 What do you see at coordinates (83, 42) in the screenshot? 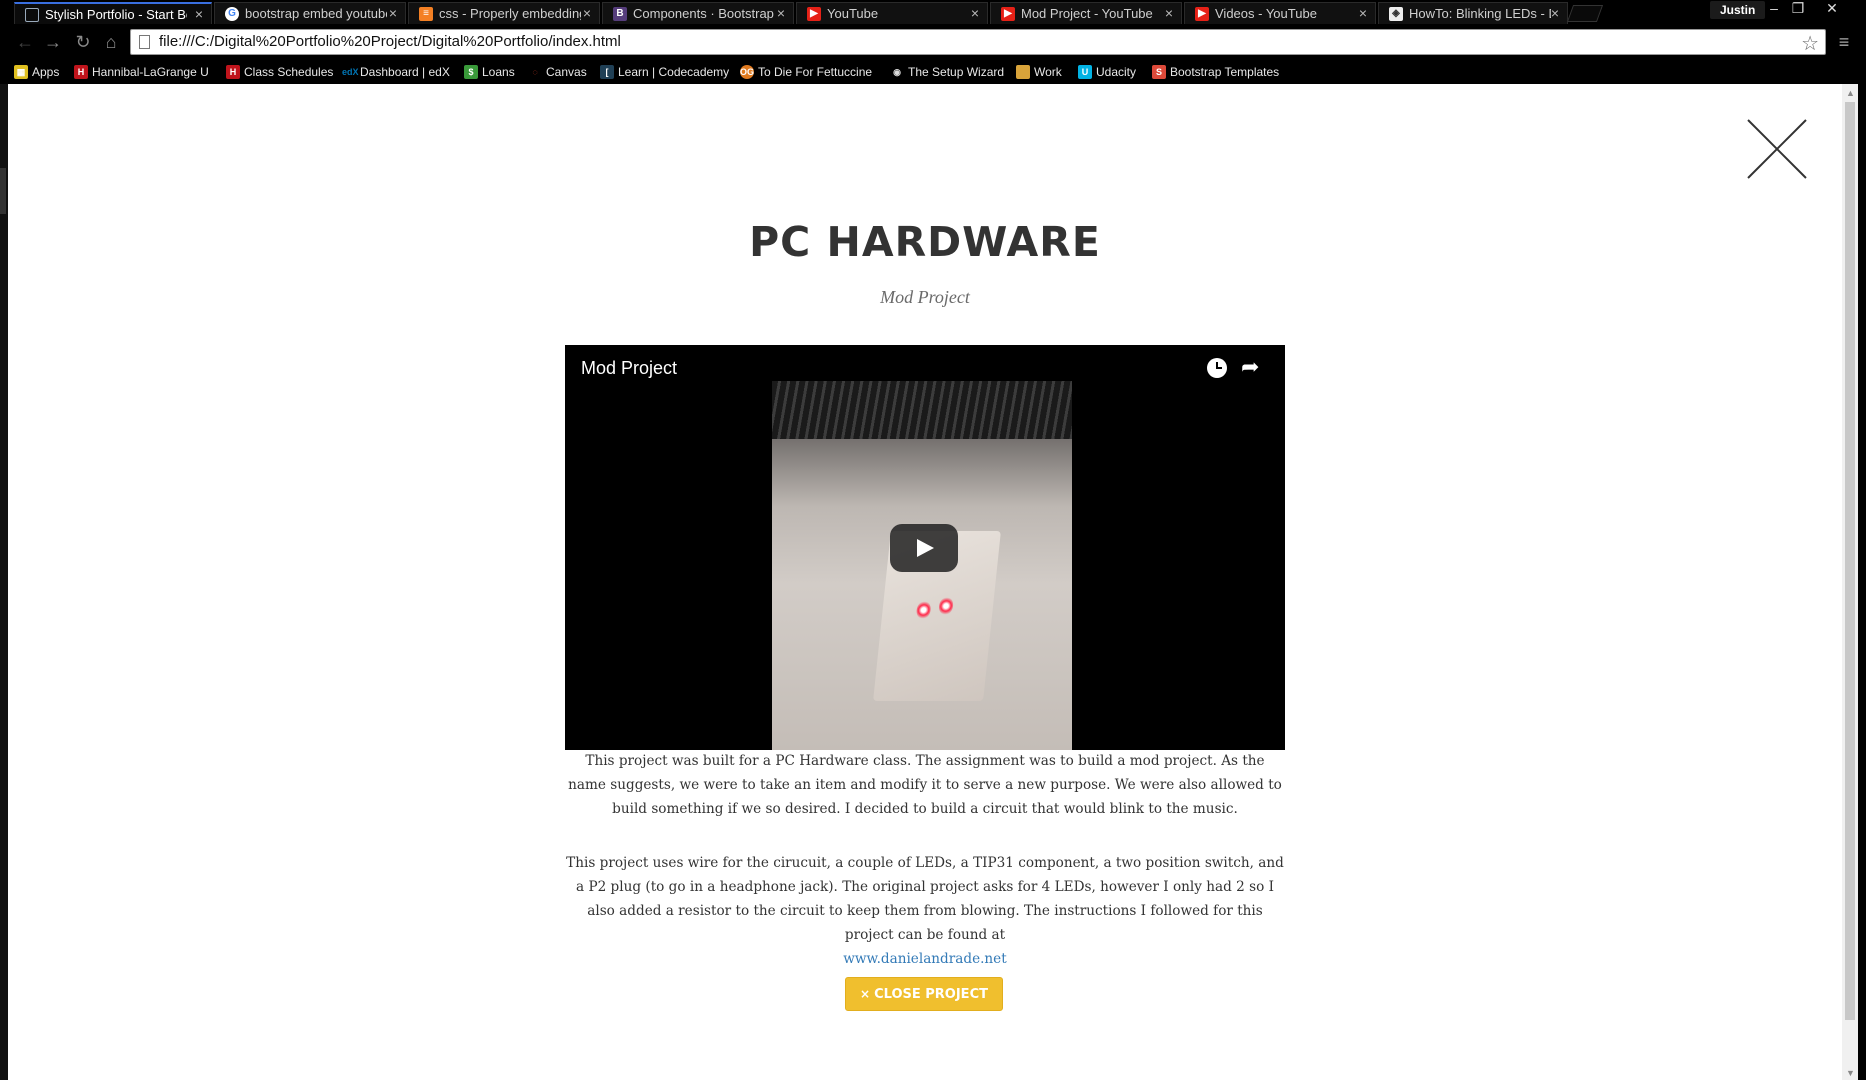
I see `reload-icon: ↻` at bounding box center [83, 42].